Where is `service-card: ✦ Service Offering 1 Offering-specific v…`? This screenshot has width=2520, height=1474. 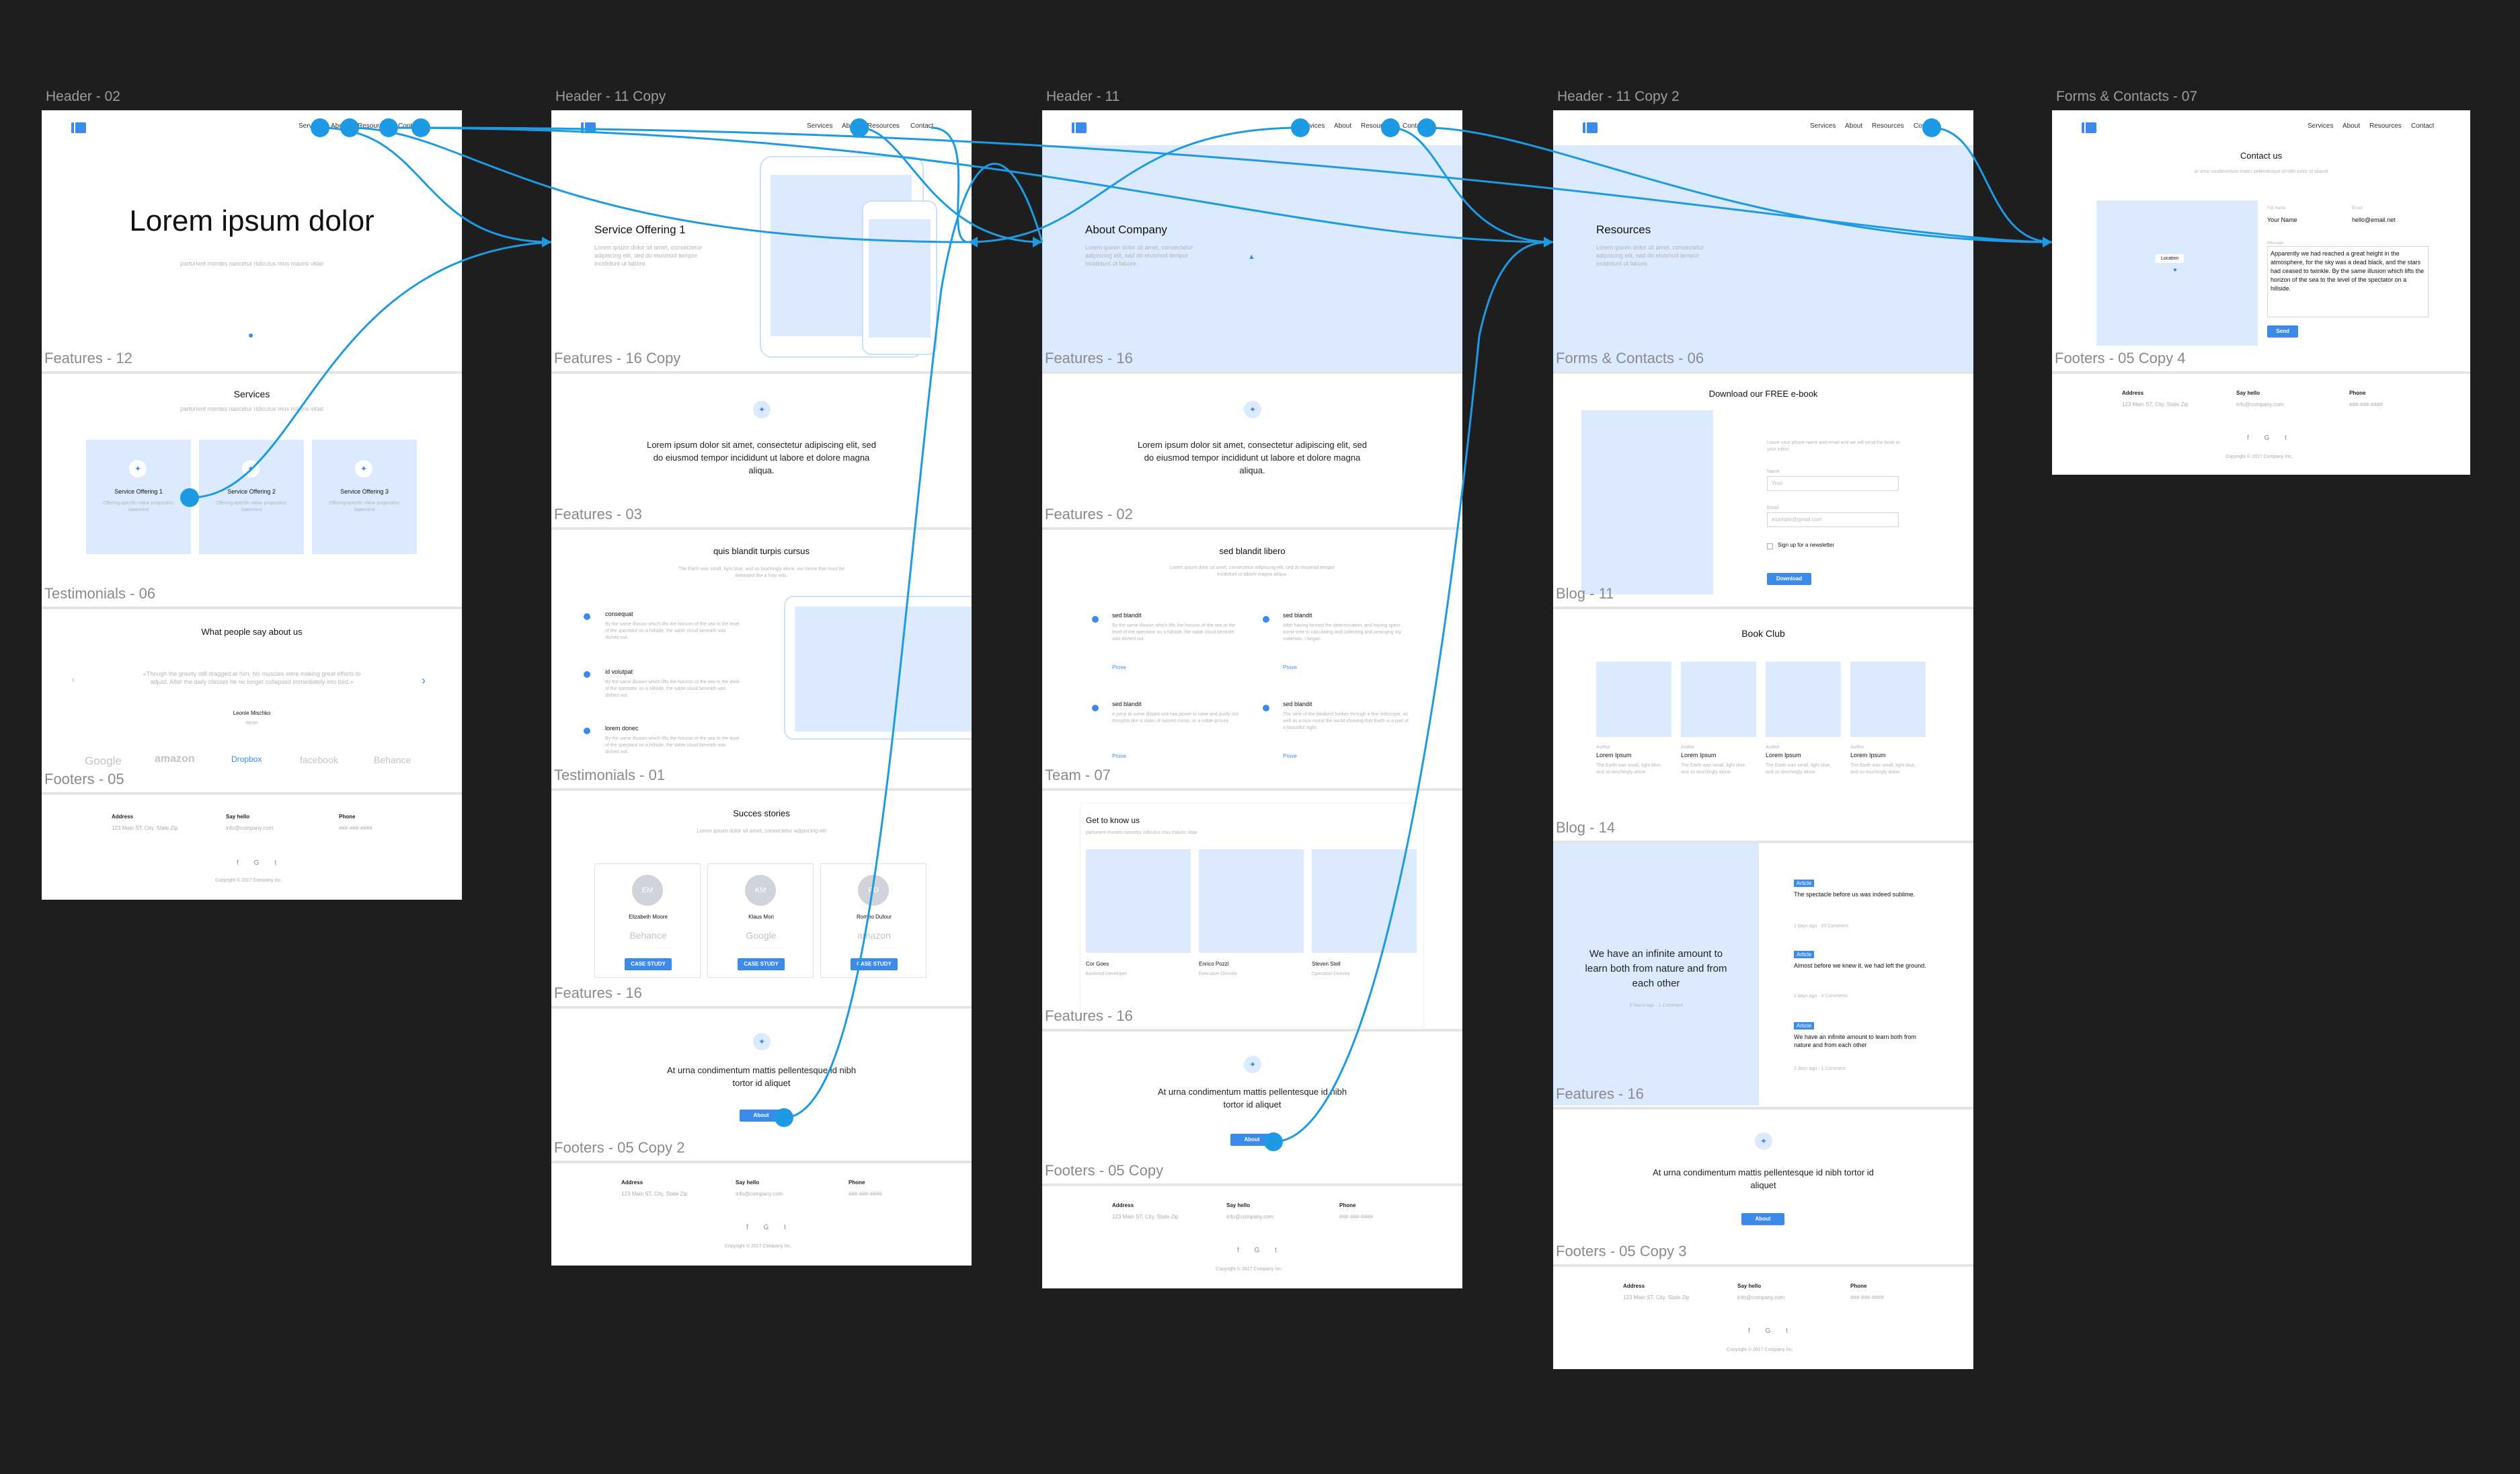
service-card: ✦ Service Offering 1 Offering-specific v… is located at coordinates (138, 497).